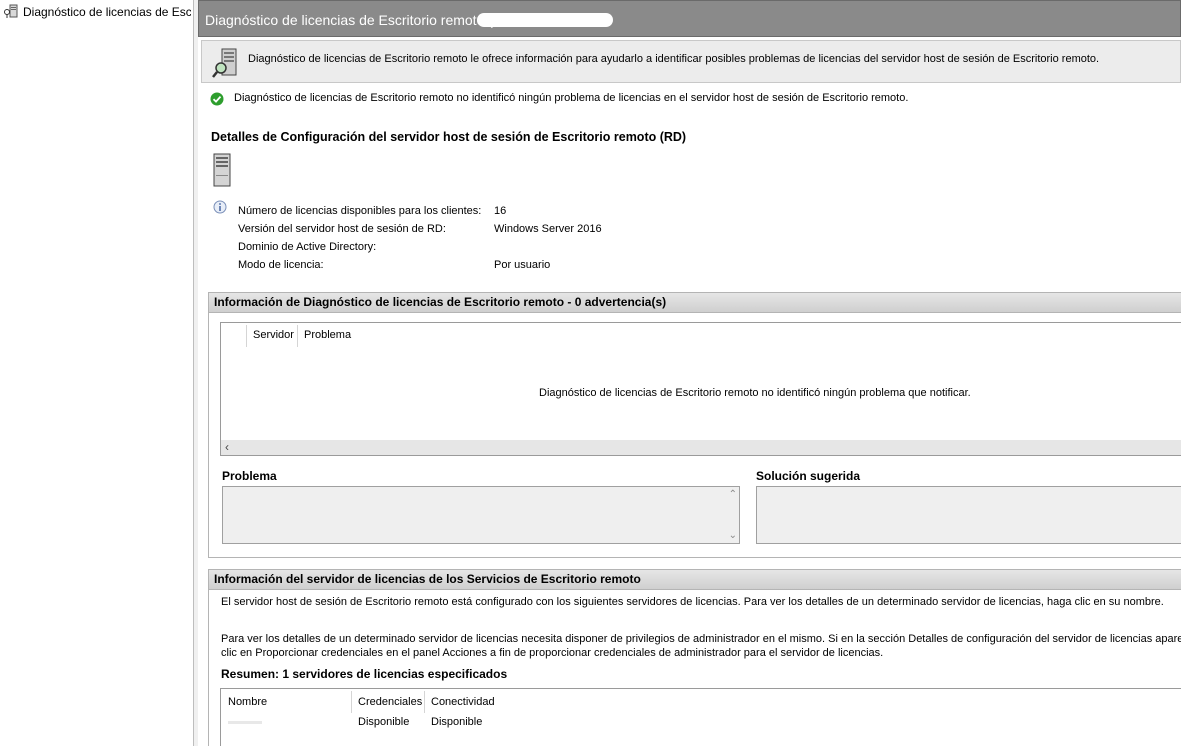  Describe the element at coordinates (481, 515) in the screenshot. I see `problem-textbox: ⌃ ⌄` at that location.